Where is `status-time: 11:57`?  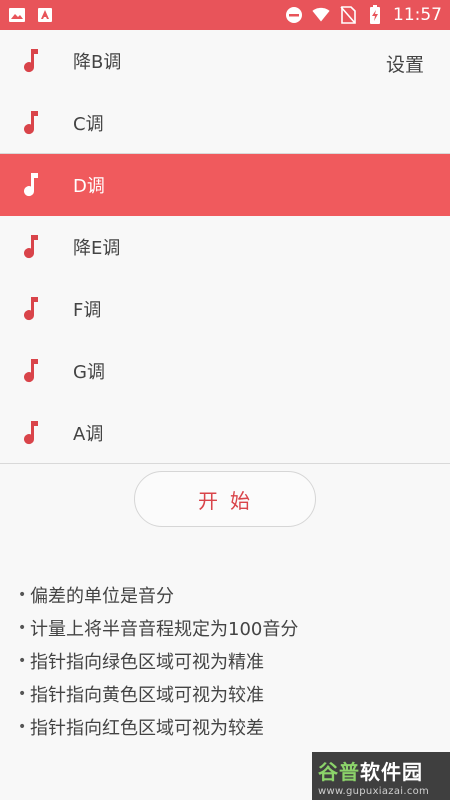 status-time: 11:57 is located at coordinates (417, 15).